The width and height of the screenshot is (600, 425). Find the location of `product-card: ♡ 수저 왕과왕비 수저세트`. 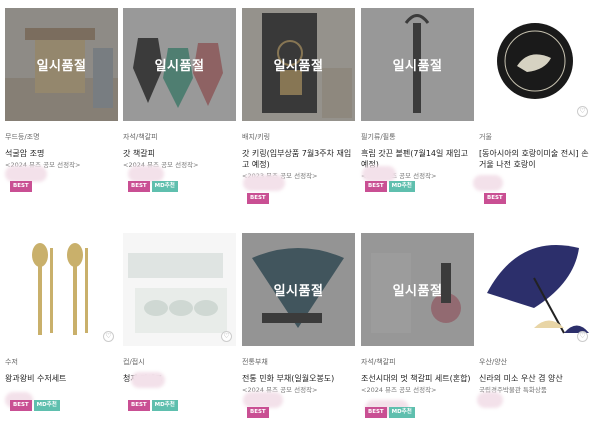

product-card: ♡ 수저 왕과왕비 수저세트 is located at coordinates (61, 314).